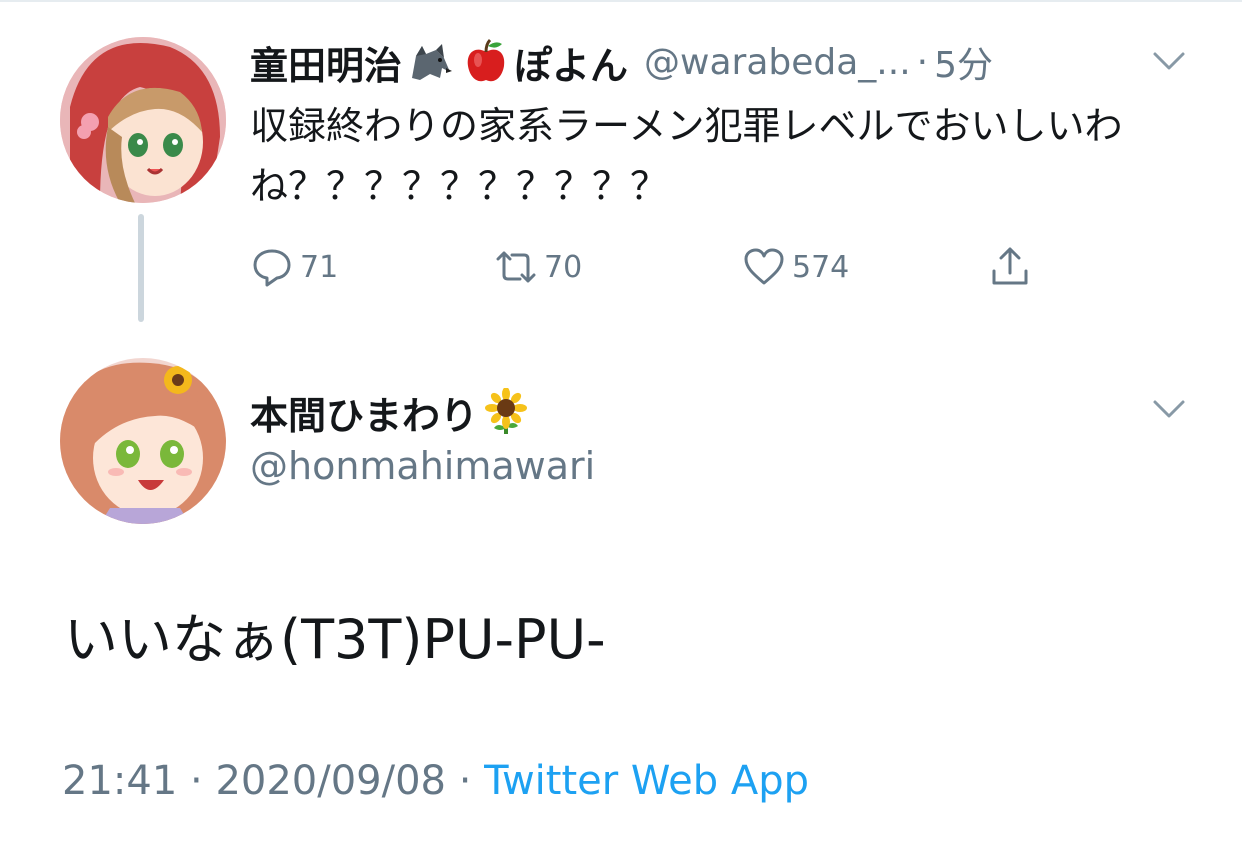 The height and width of the screenshot is (850, 1242). Describe the element at coordinates (330, 781) in the screenshot. I see `tweet2-date: 2020/09/08` at that location.